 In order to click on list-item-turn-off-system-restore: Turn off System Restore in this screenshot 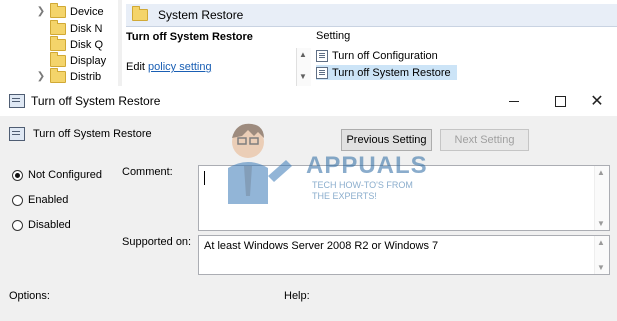, I will do `click(386, 72)`.